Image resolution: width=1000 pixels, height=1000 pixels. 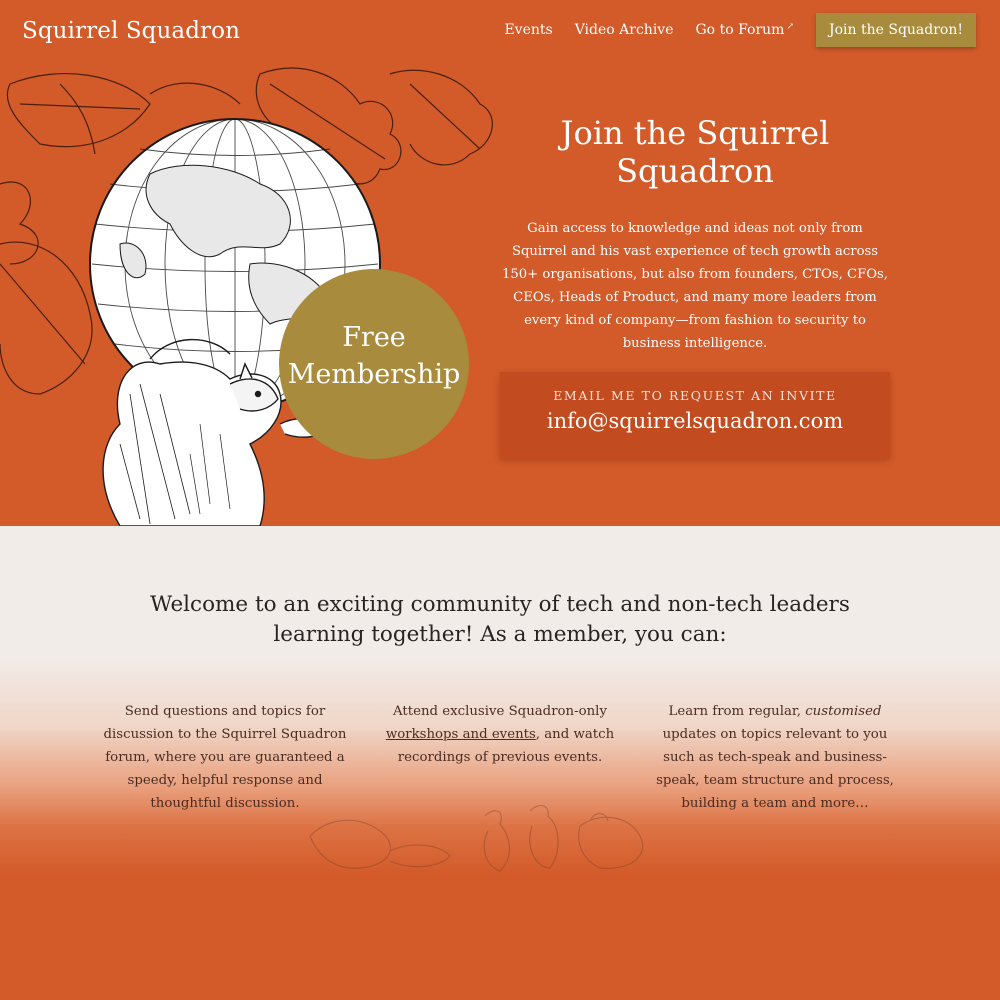 What do you see at coordinates (374, 374) in the screenshot?
I see `badge-line-2: Membership` at bounding box center [374, 374].